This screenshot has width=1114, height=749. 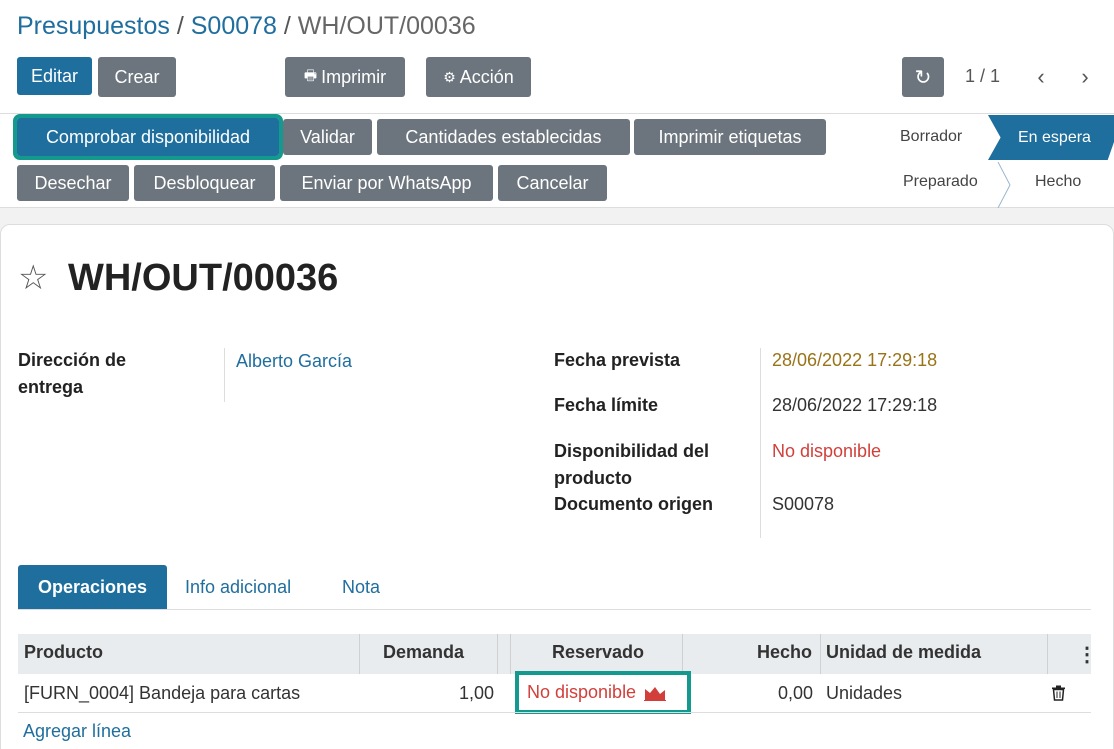 I want to click on validate-button: Validar, so click(x=327, y=137).